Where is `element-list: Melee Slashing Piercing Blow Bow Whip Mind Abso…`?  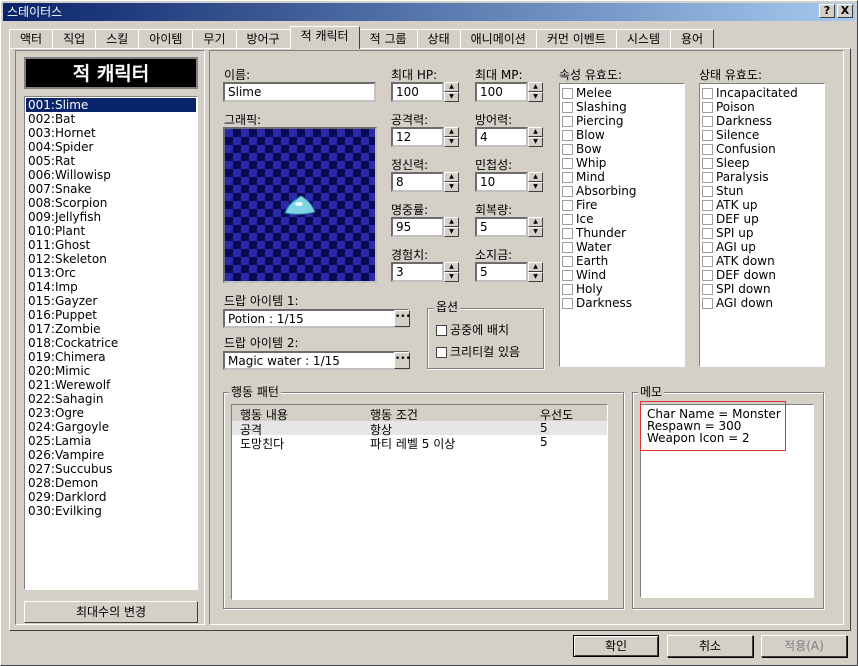 element-list: Melee Slashing Piercing Blow Bow Whip Mind Abso… is located at coordinates (622, 225).